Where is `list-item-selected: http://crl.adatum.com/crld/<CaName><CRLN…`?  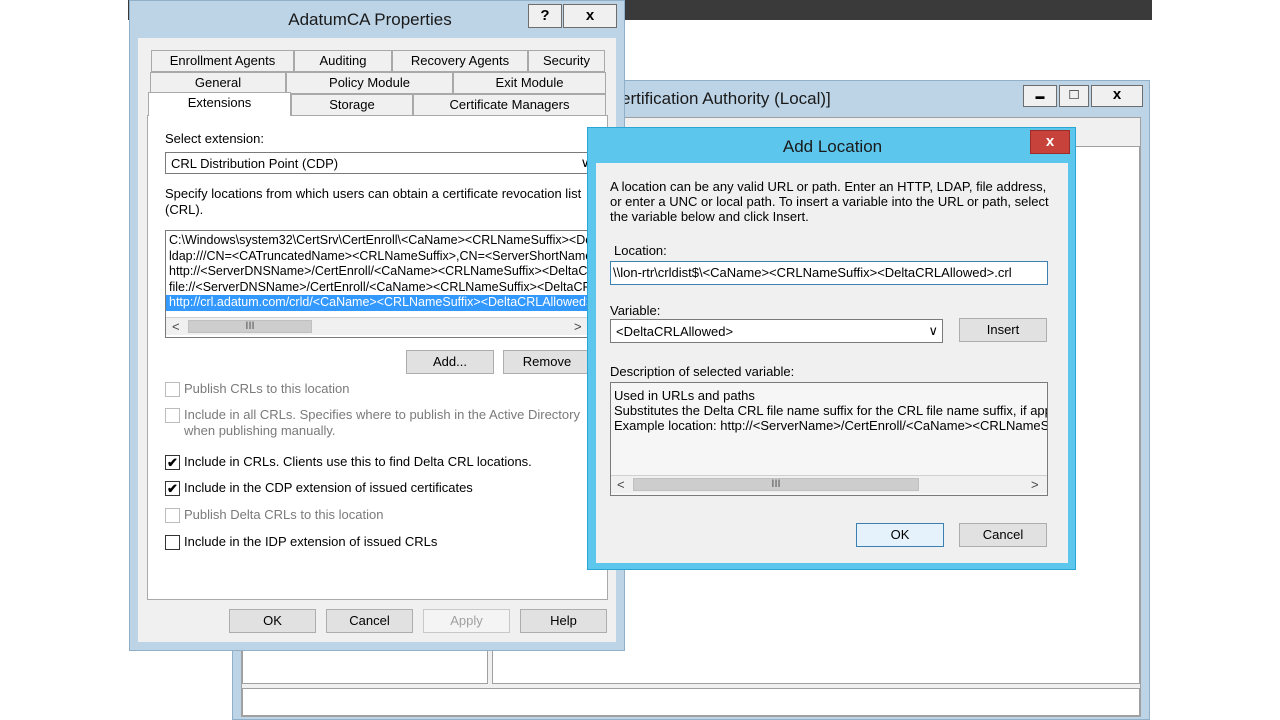 list-item-selected: http://crl.adatum.com/crld/<CaName><CRLN… is located at coordinates (380, 303).